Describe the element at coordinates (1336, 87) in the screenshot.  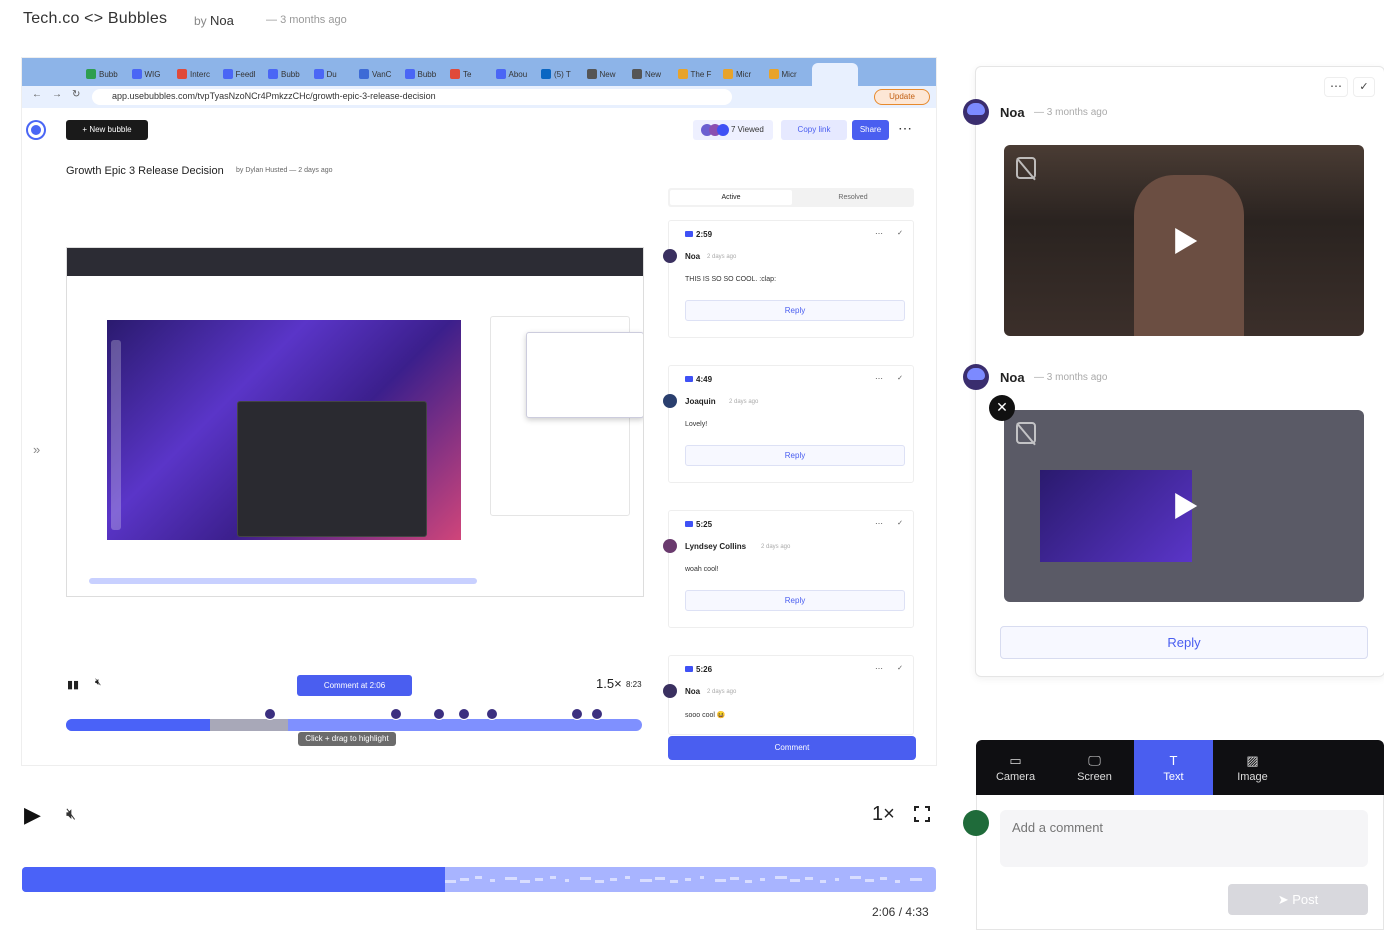
I see `thread-more-button: ⋯` at that location.